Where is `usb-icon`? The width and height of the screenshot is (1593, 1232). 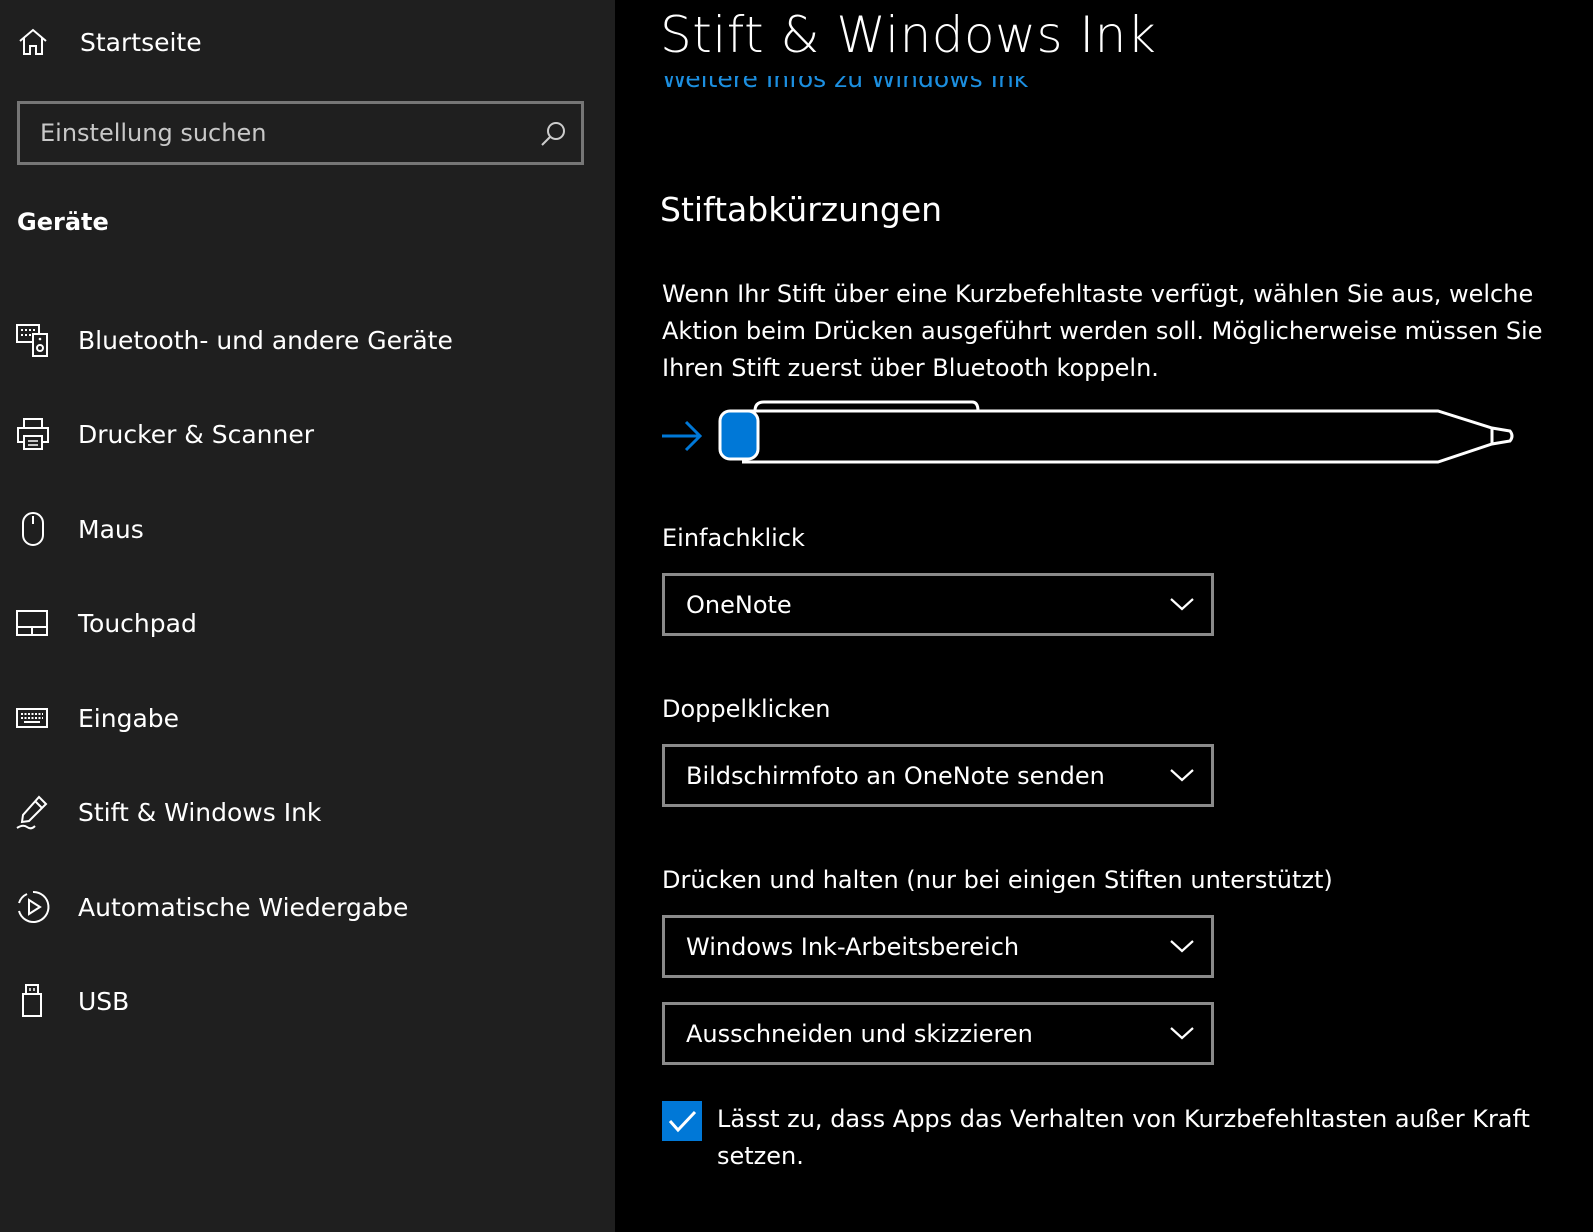
usb-icon is located at coordinates (32, 1000).